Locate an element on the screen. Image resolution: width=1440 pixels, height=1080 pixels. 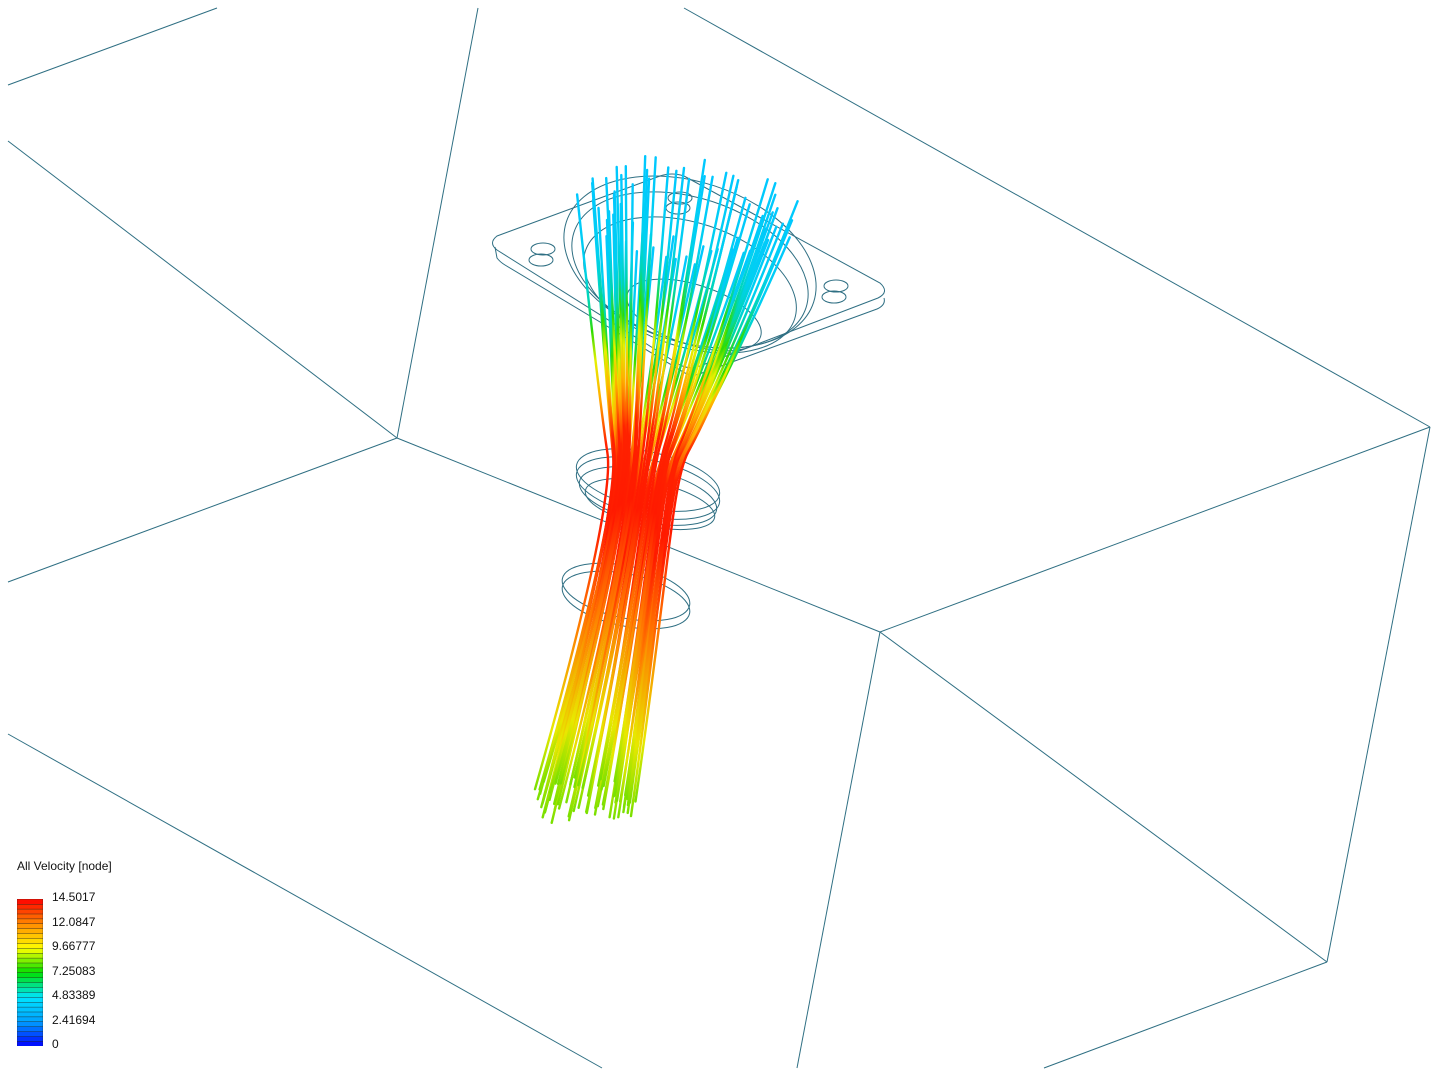
legend-tick-label: 0 is located at coordinates (55, 1044).